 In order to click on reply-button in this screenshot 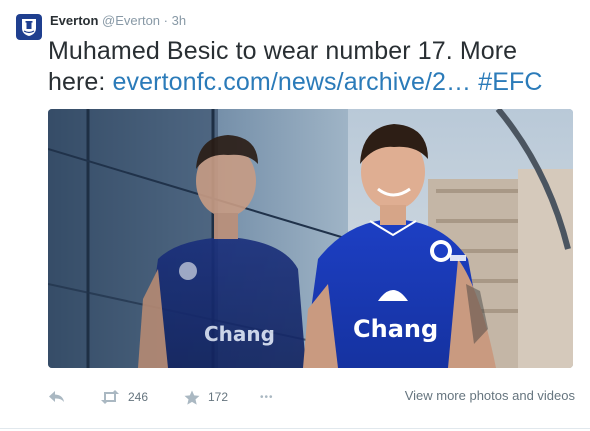, I will do `click(57, 397)`.